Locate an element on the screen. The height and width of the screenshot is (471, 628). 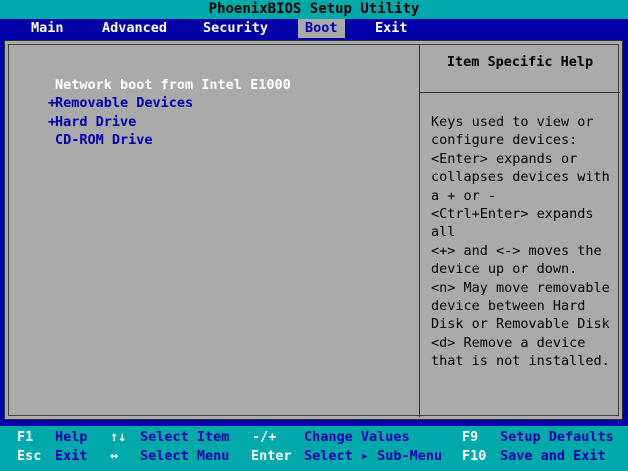
boot-item-label: Removable Devices is located at coordinates (124, 103).